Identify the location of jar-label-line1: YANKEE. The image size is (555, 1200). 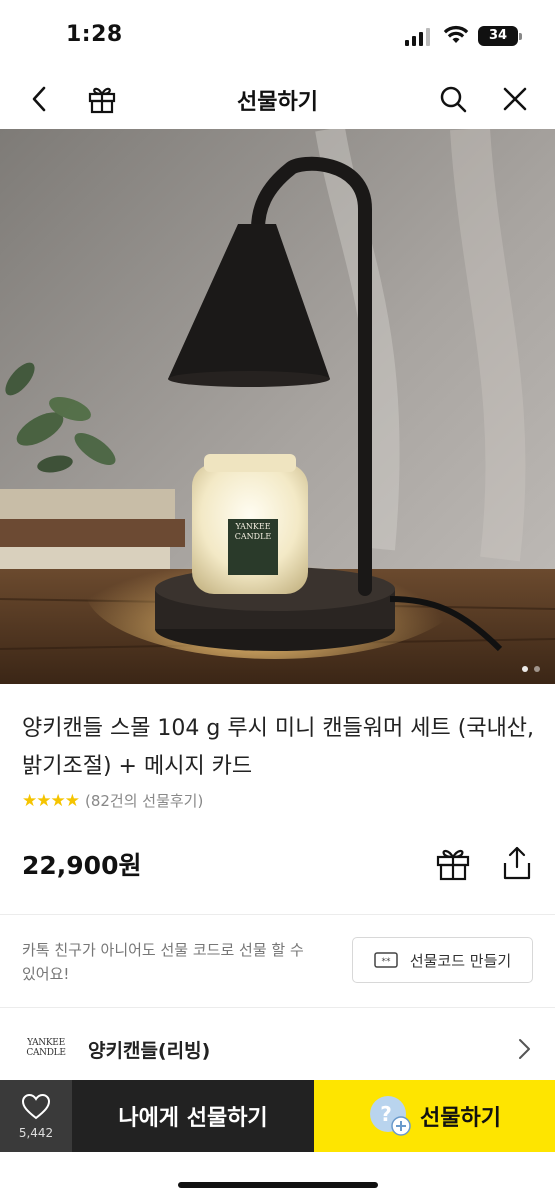
(252, 526).